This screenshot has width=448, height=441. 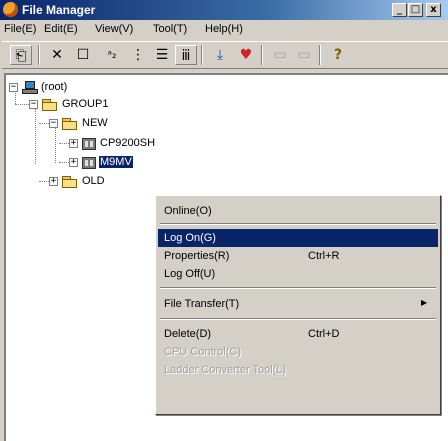 I want to click on tree-node-label: NEW, so click(x=95, y=123).